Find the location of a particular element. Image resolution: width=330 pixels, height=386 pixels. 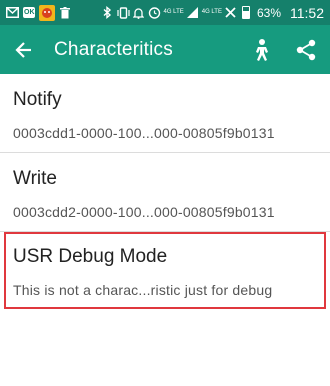

bluetooth-icon is located at coordinates (108, 13).